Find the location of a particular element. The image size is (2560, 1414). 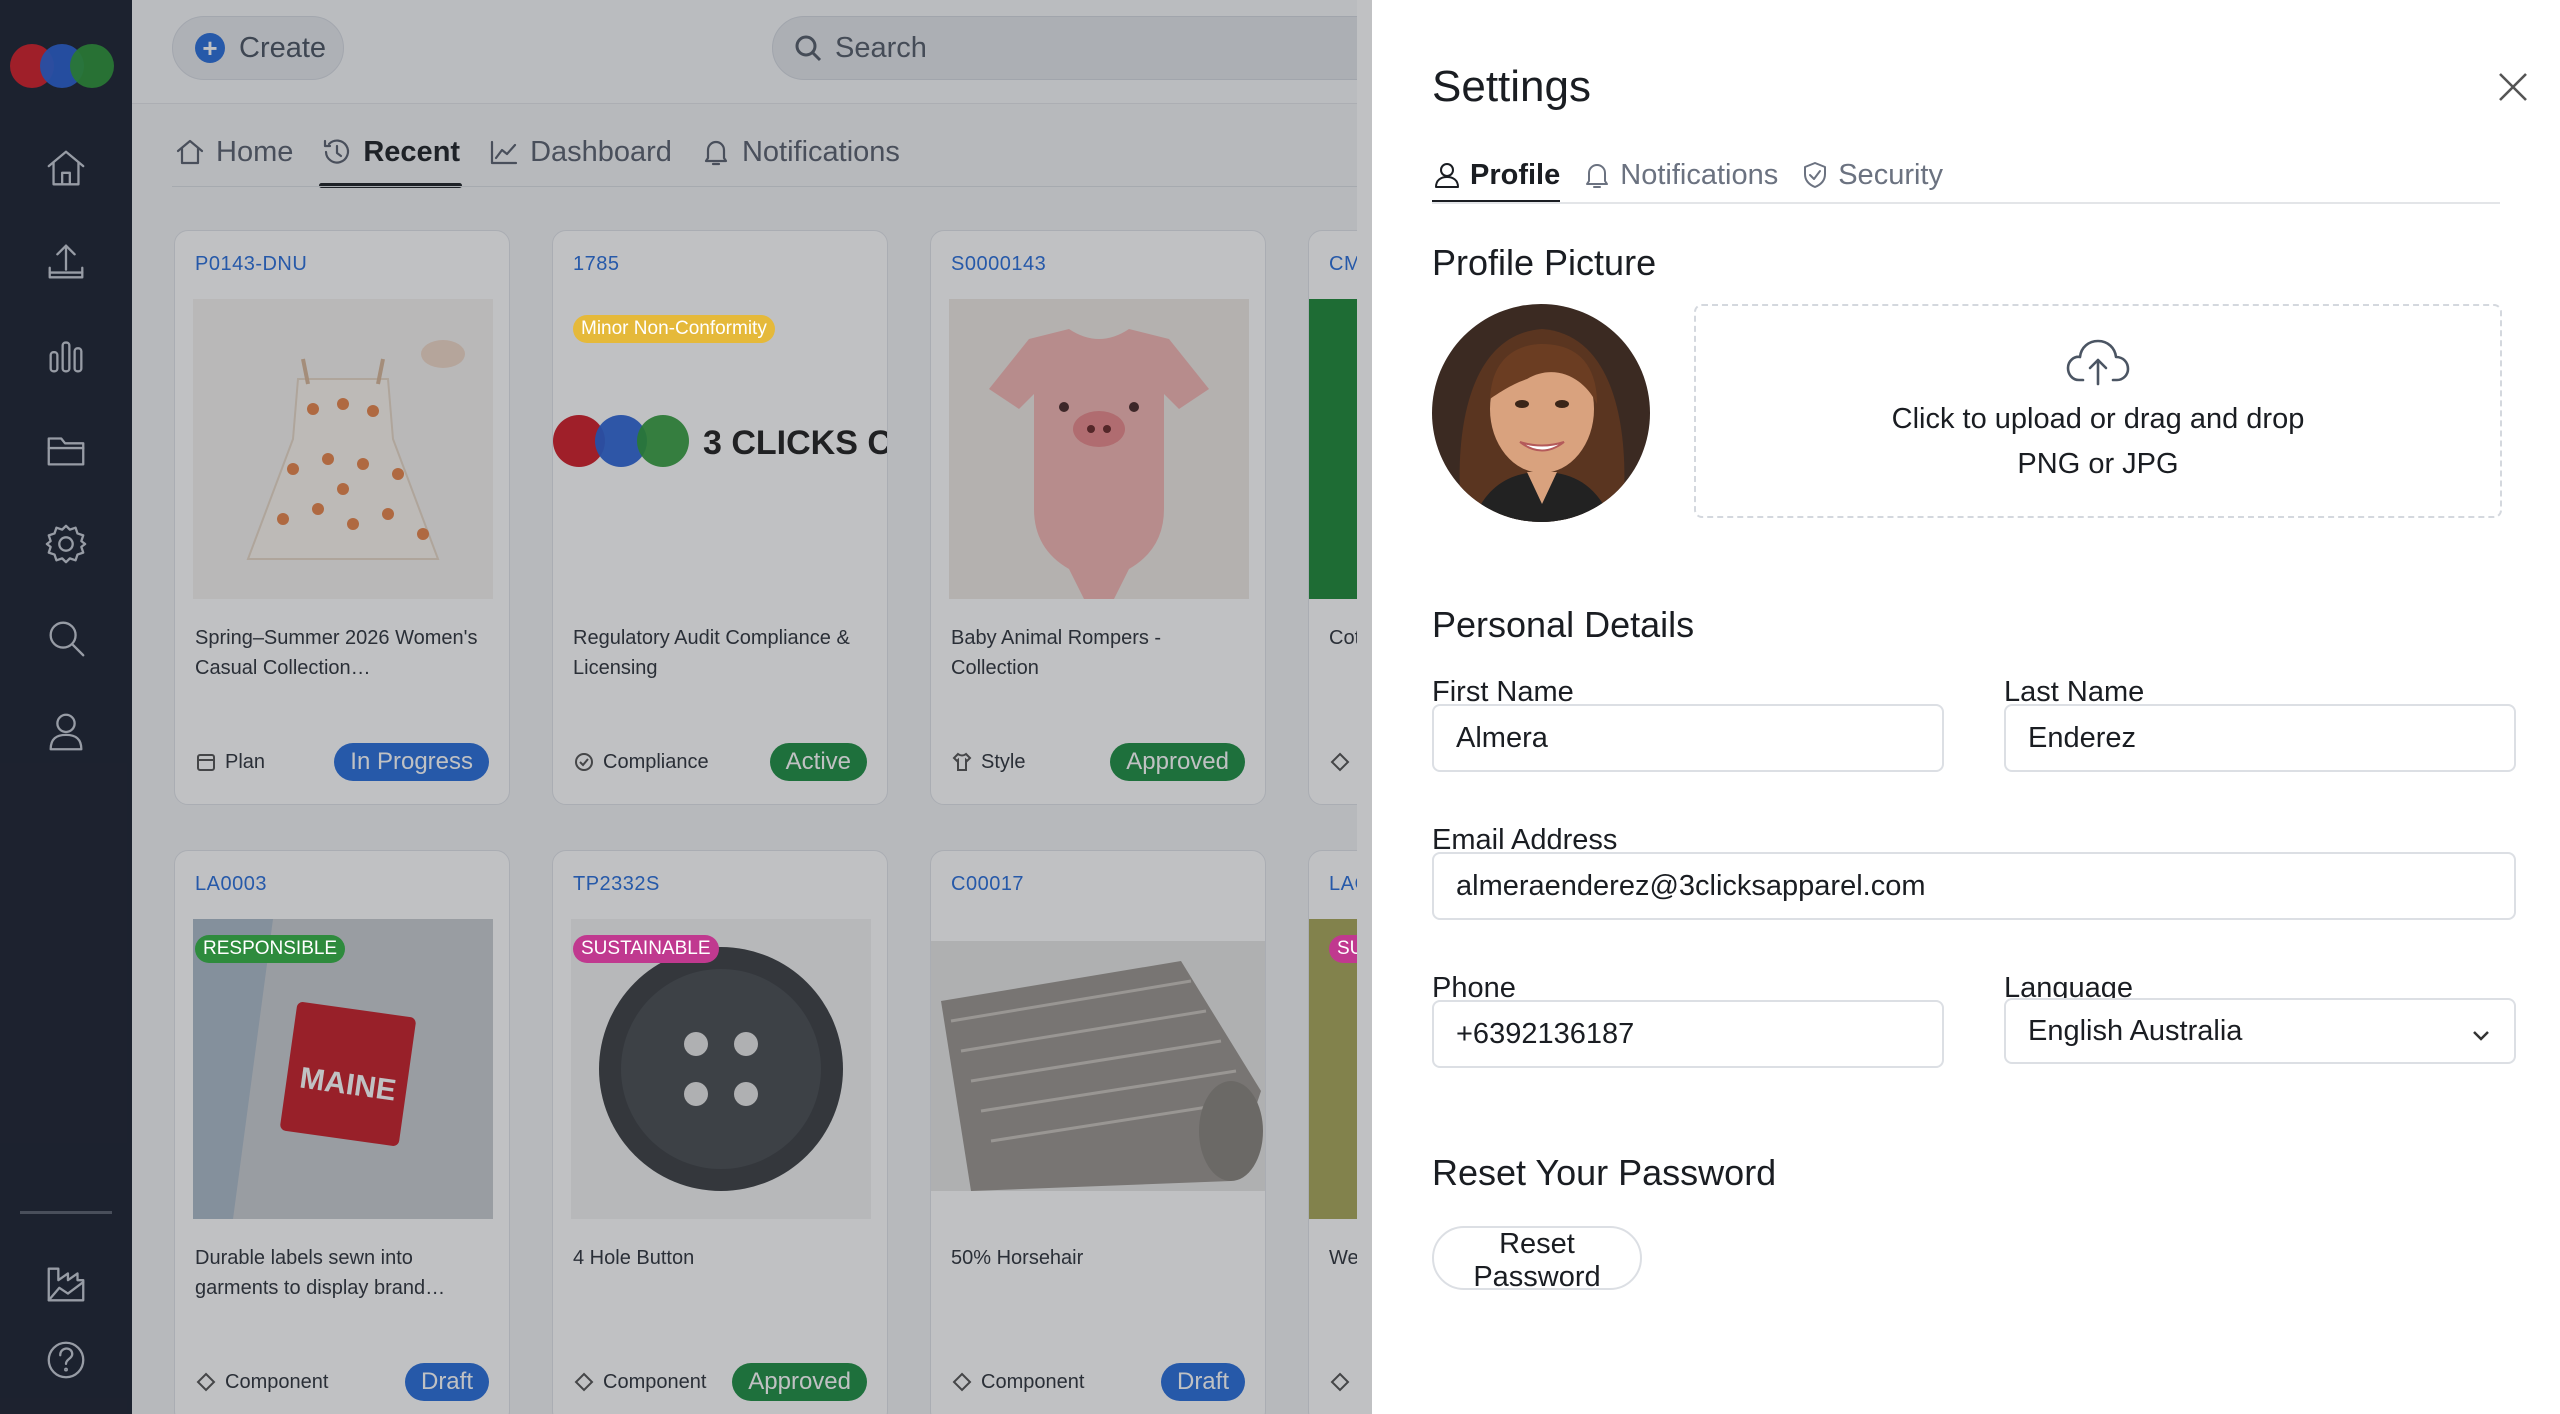

upload-formats: PNG or JPG is located at coordinates (2098, 464).